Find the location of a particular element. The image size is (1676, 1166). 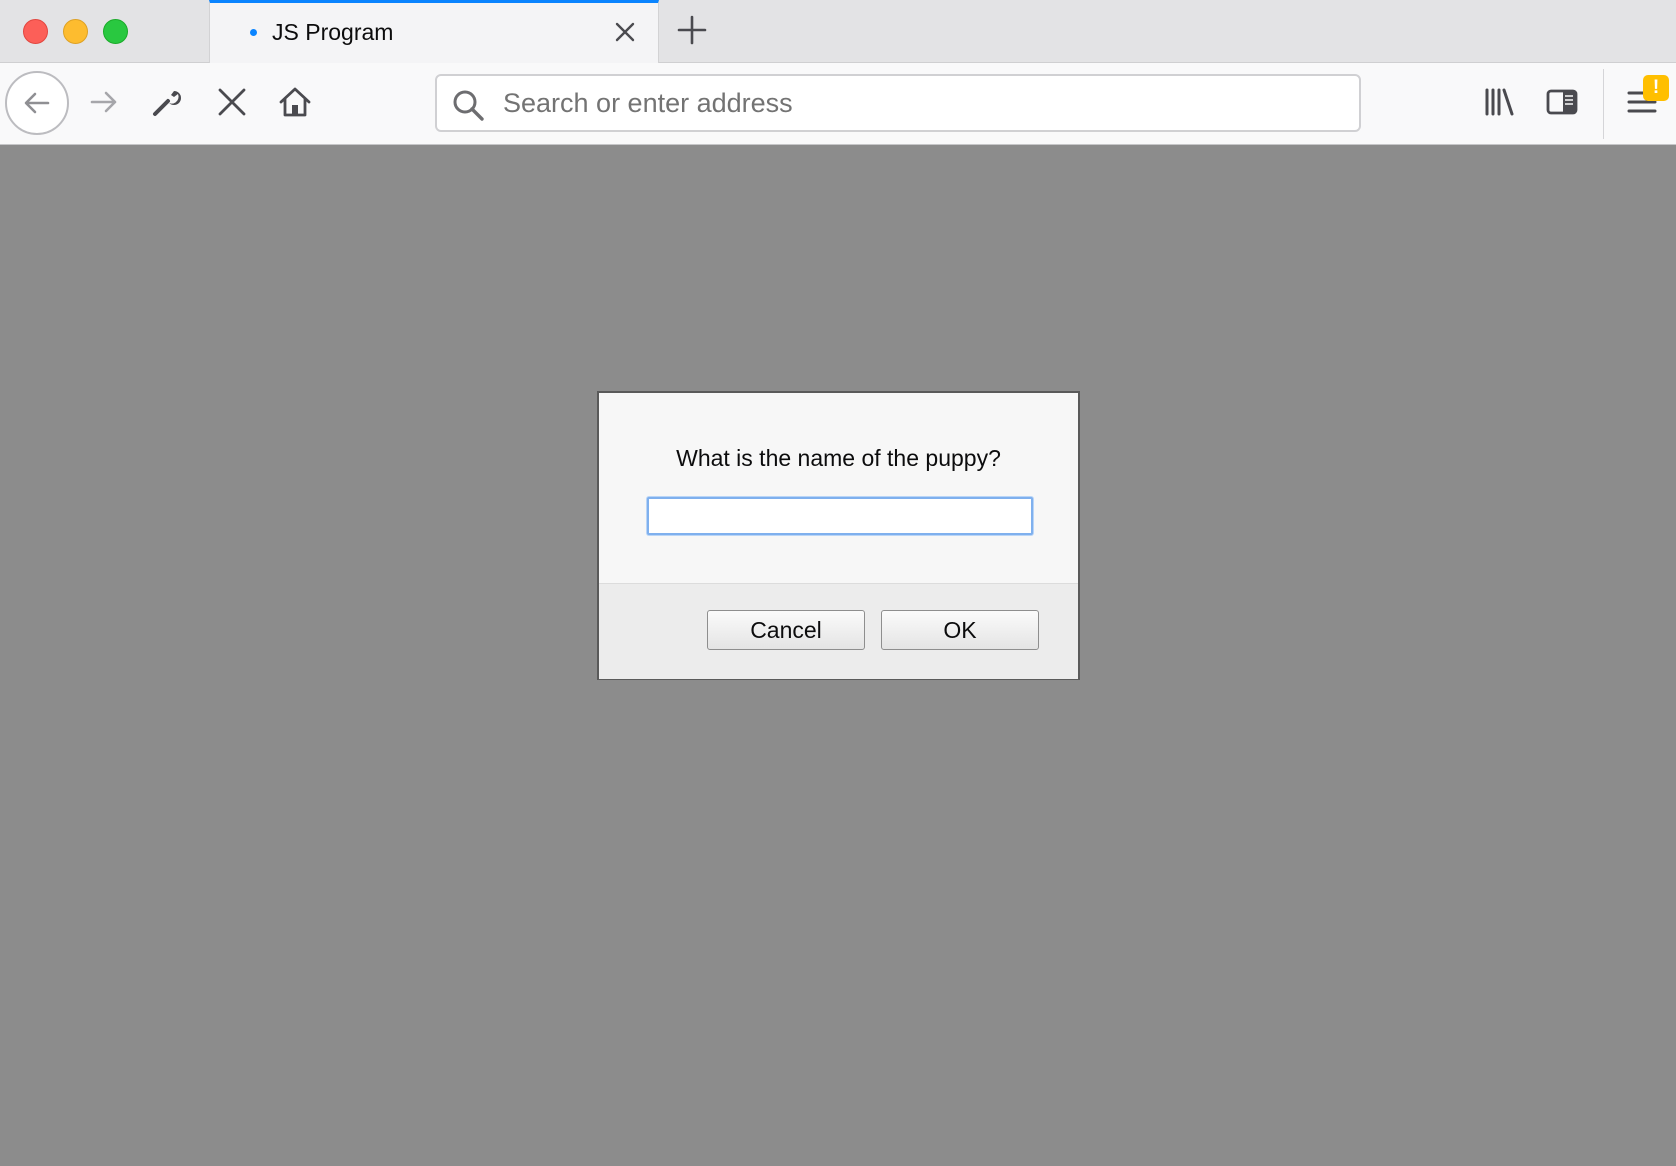

stop-icon is located at coordinates (232, 102).